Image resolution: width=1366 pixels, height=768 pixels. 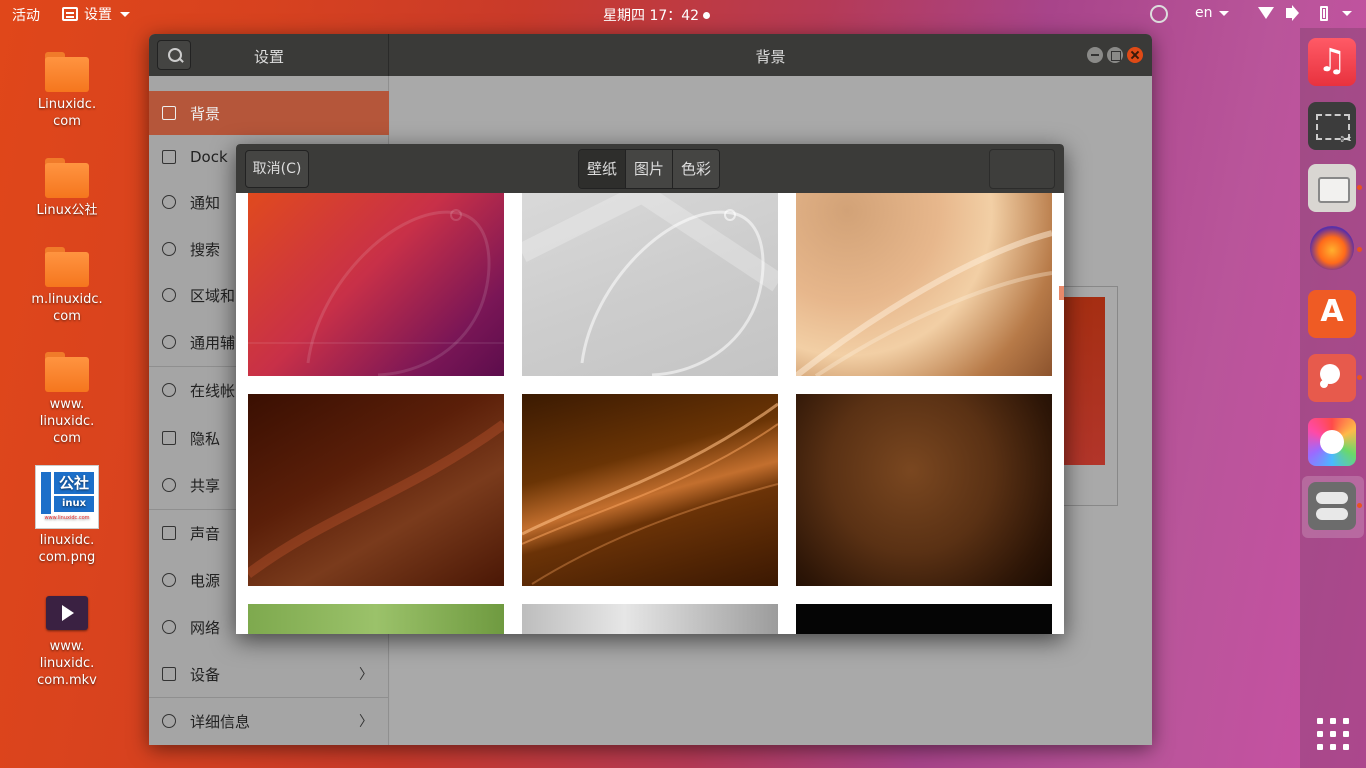 I want to click on app-menu: 设置, so click(x=96, y=14).